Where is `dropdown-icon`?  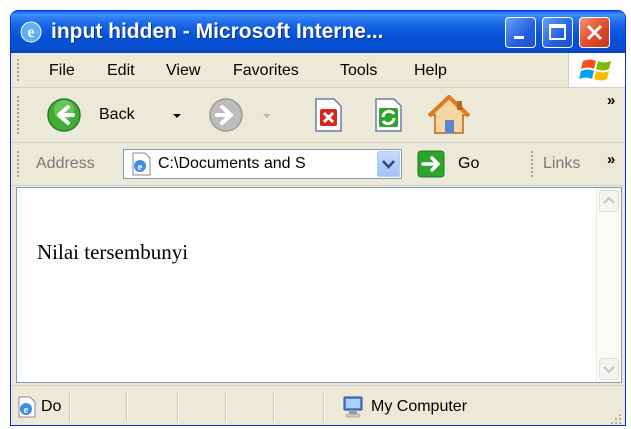 dropdown-icon is located at coordinates (388, 164).